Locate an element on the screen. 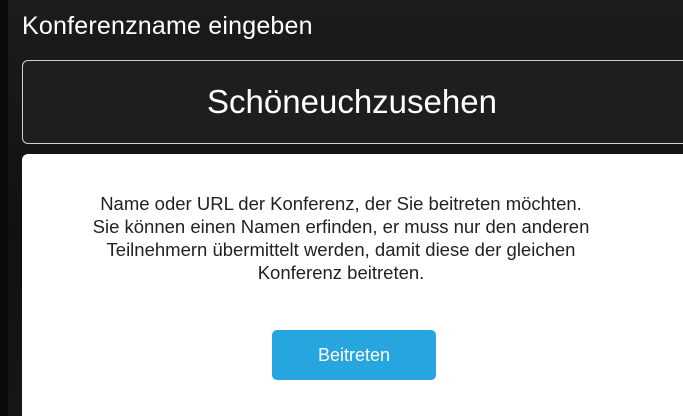 The width and height of the screenshot is (683, 416). join-button: Beitreten is located at coordinates (354, 355).